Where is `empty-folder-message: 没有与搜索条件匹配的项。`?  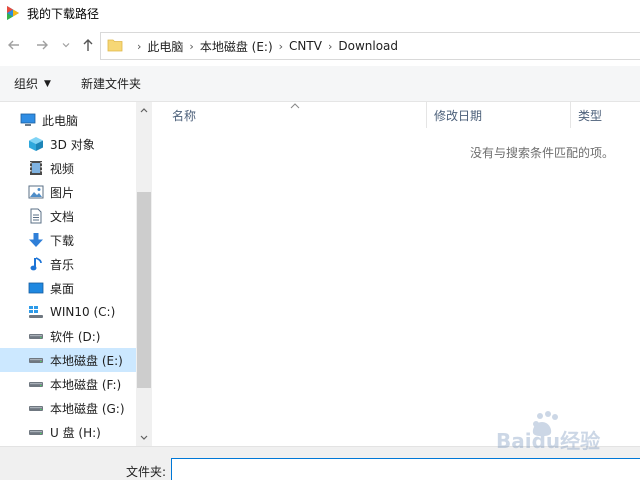 empty-folder-message: 没有与搜索条件匹配的项。 is located at coordinates (541, 153).